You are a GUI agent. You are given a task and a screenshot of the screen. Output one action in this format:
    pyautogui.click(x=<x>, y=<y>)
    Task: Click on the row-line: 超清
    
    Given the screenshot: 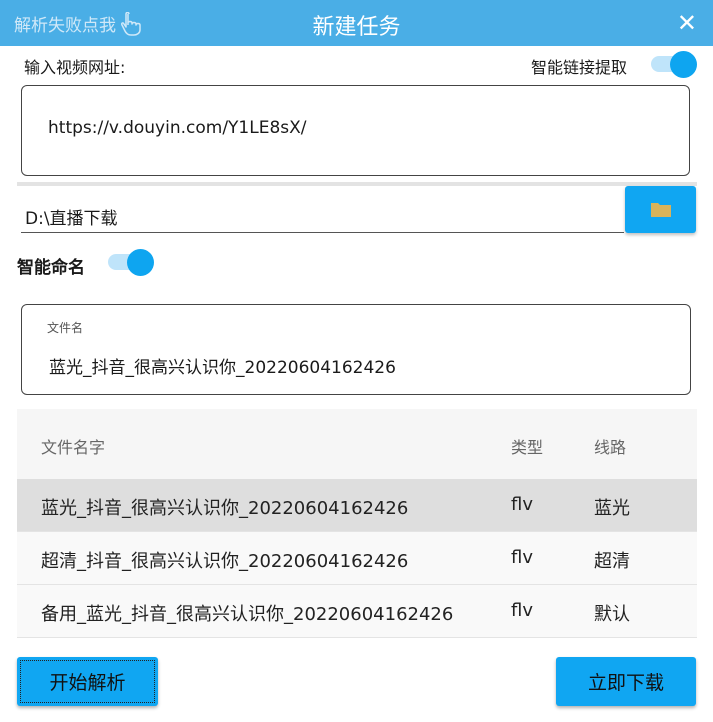 What is the action you would take?
    pyautogui.click(x=612, y=561)
    